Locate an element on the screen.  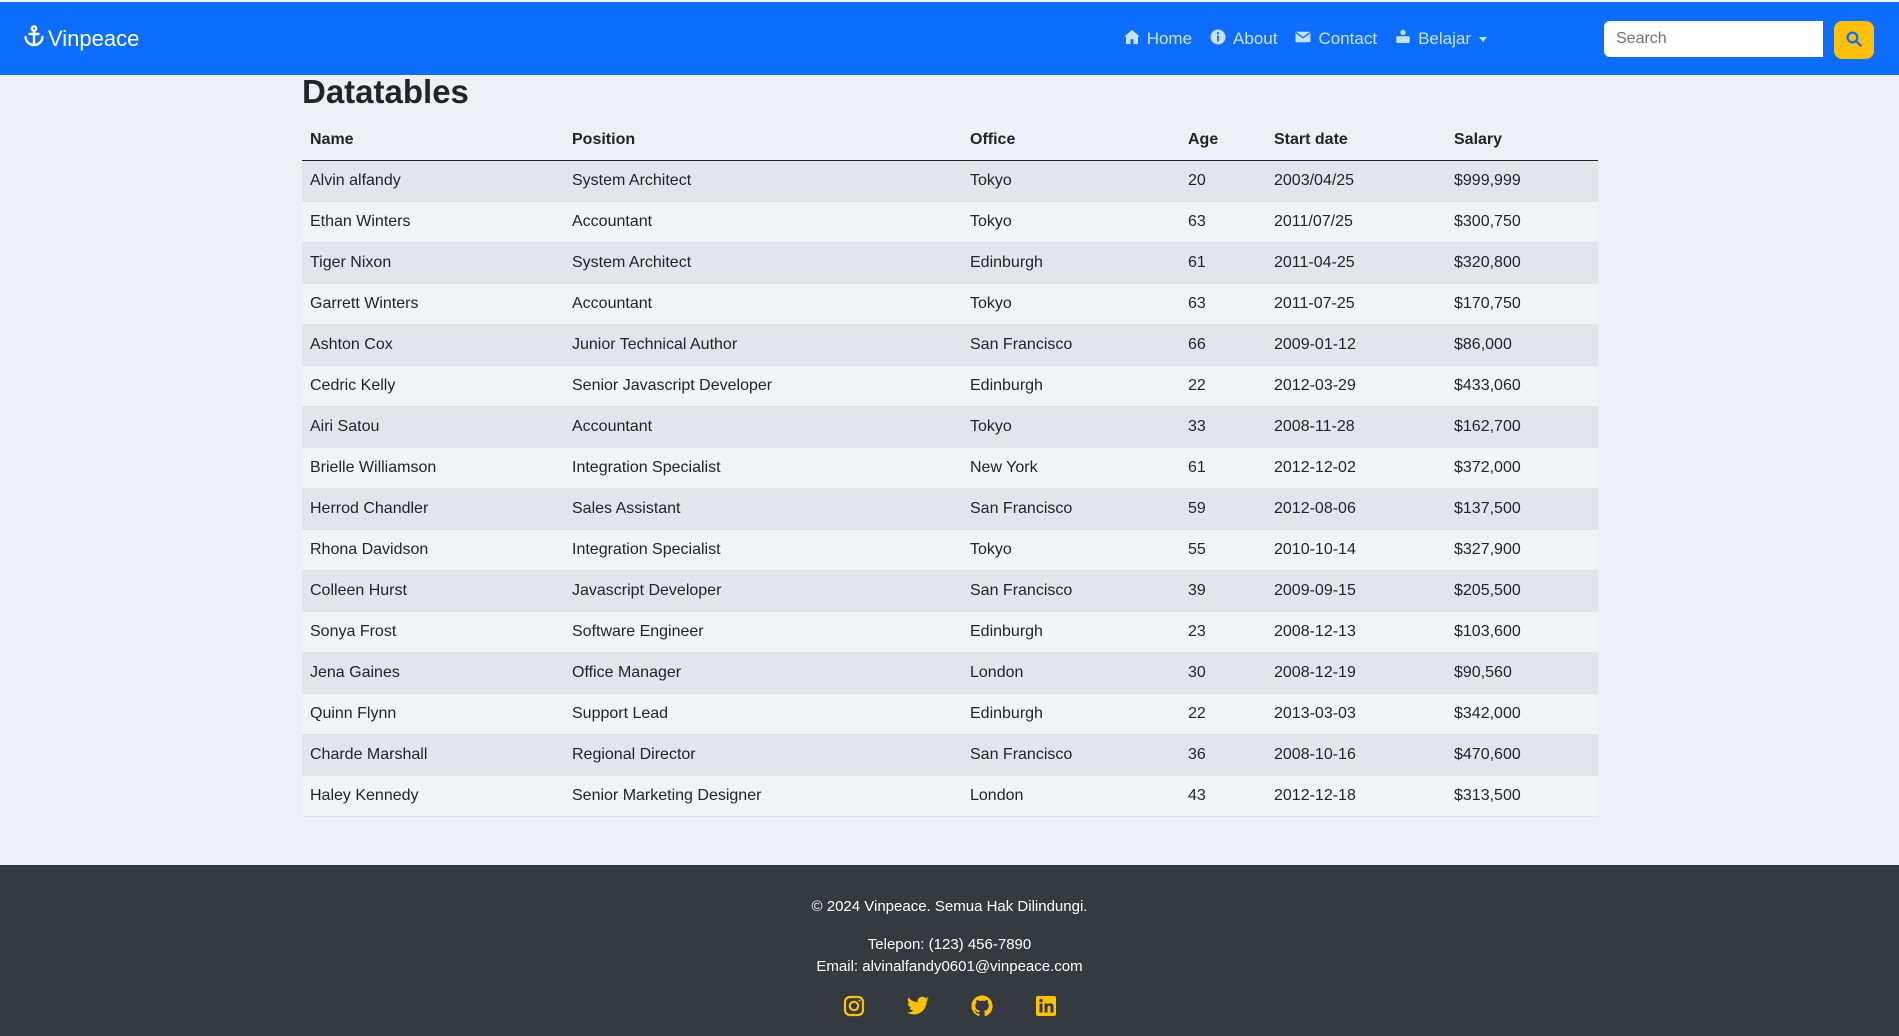
nav-belajar-dropdown: Belajar is located at coordinates (1440, 39).